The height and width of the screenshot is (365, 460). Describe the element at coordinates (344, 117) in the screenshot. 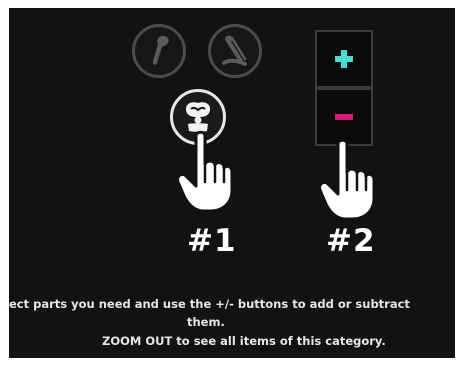

I see `minus-icon` at that location.